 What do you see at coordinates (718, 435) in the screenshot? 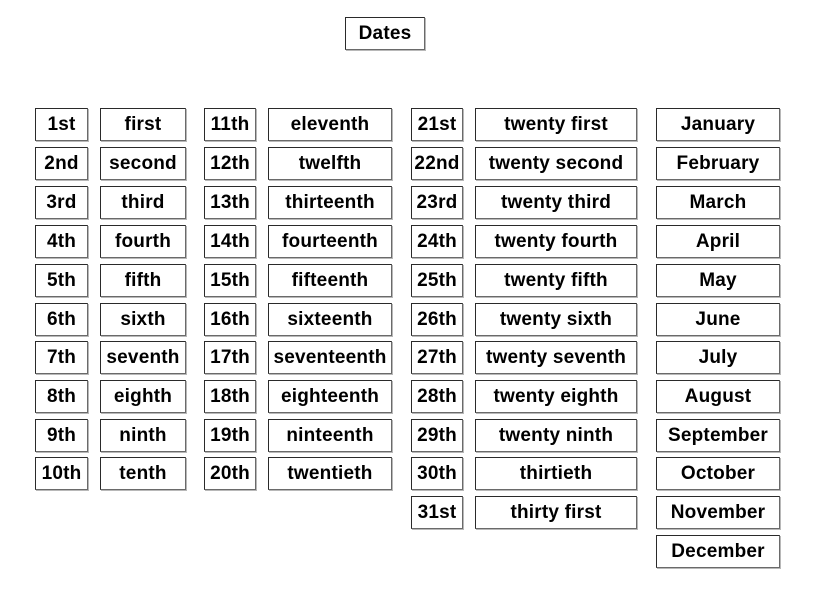
I see `months-cell: September` at bounding box center [718, 435].